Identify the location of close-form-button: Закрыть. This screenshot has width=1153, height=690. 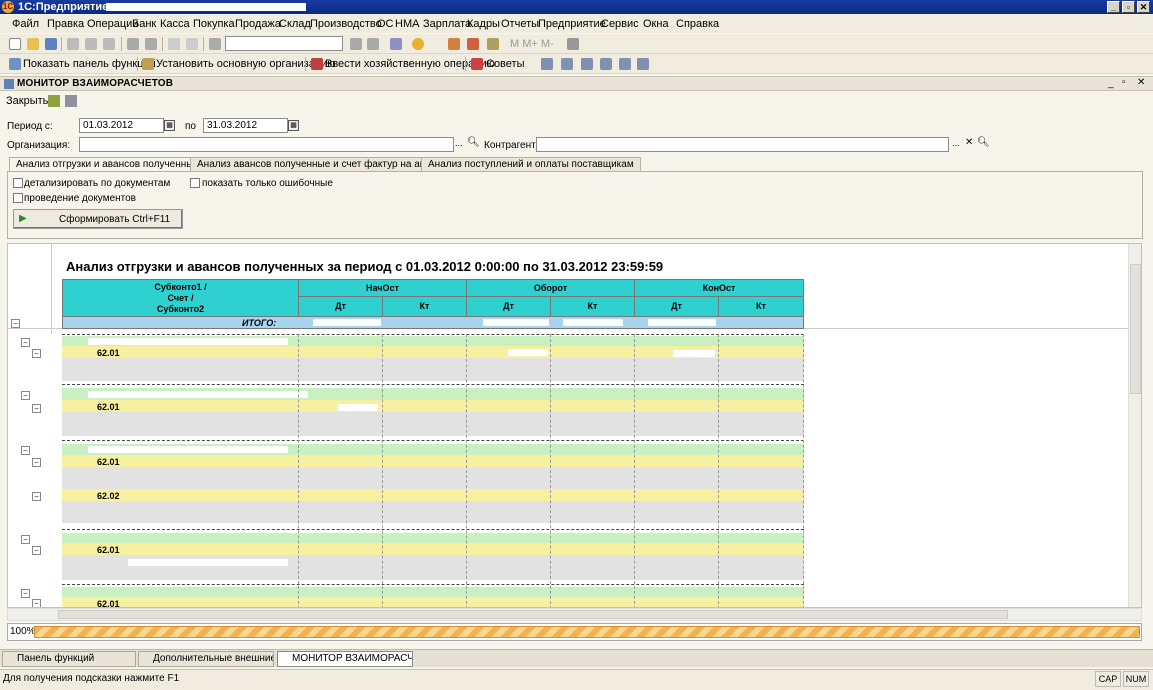
(27, 101).